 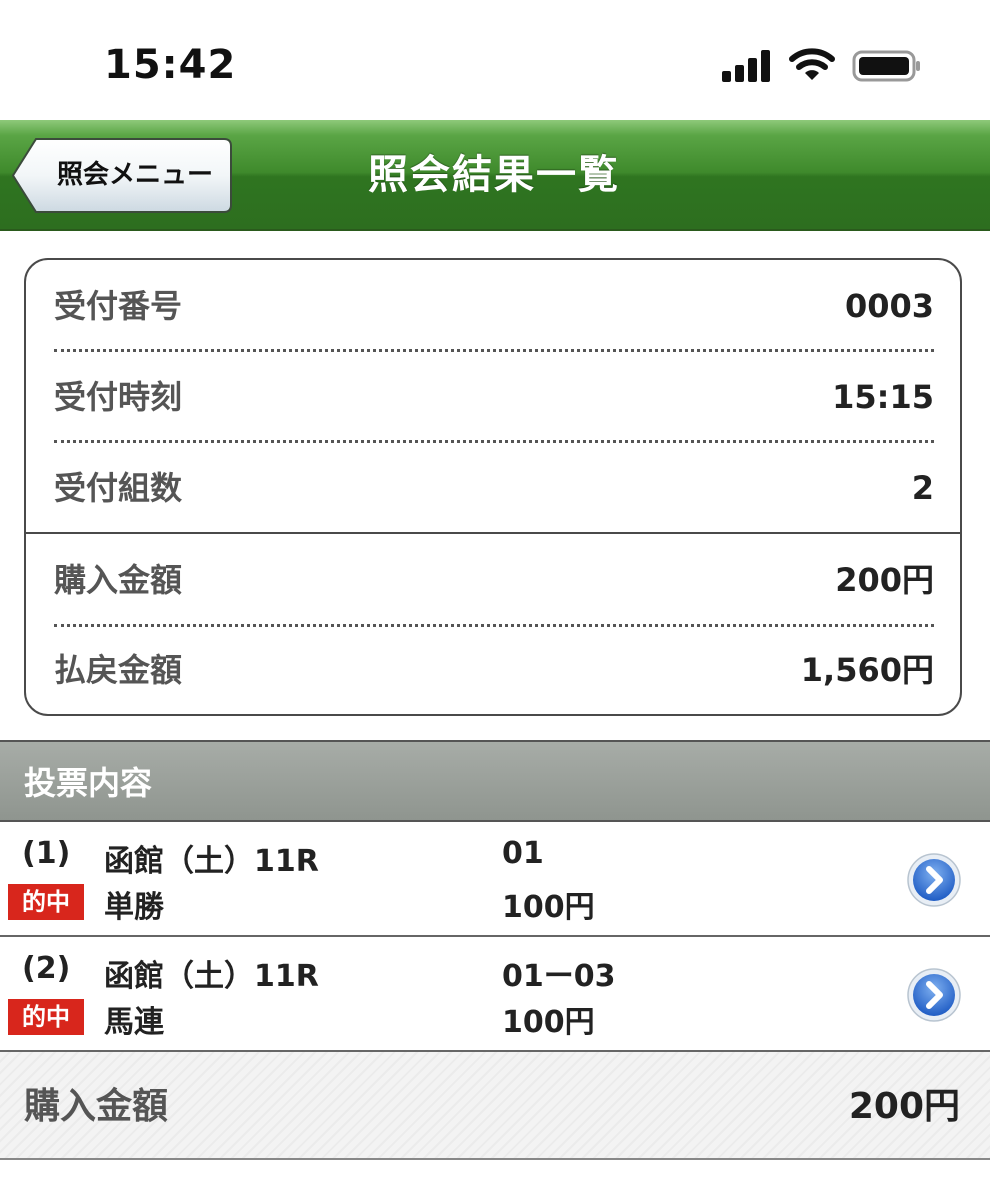 What do you see at coordinates (134, 175) in the screenshot?
I see `back-button-label: 照会メニュー` at bounding box center [134, 175].